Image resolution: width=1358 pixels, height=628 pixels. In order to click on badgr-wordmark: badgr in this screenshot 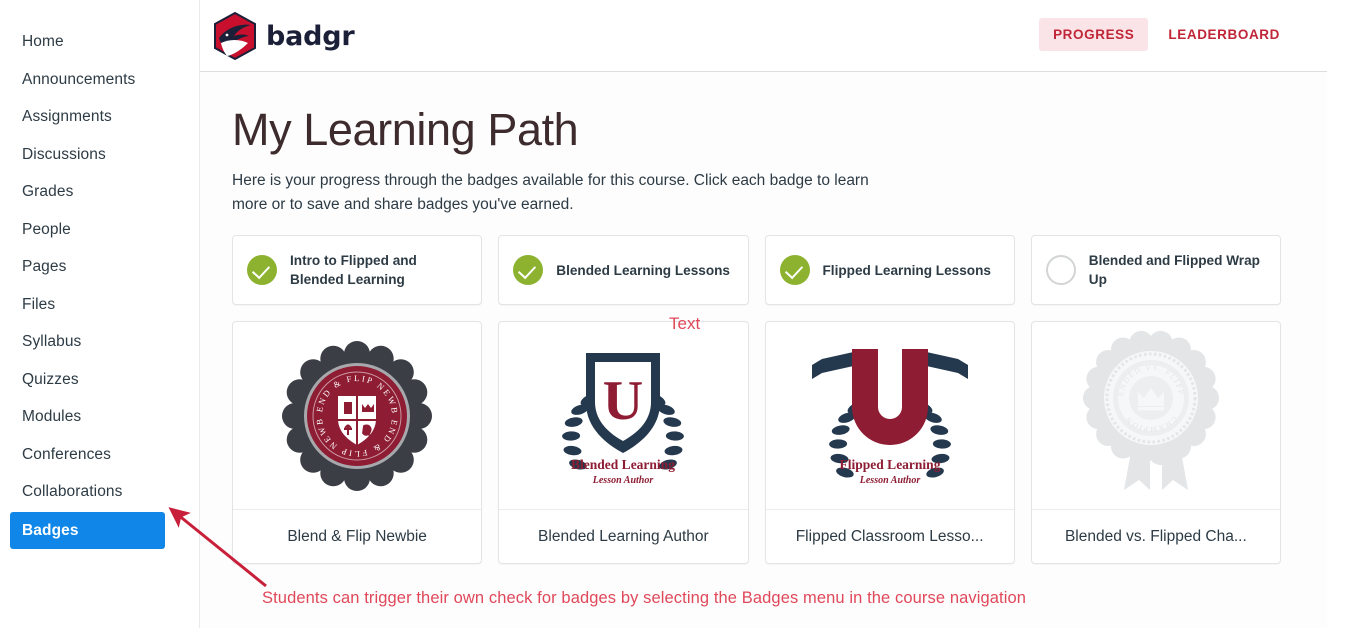, I will do `click(310, 36)`.